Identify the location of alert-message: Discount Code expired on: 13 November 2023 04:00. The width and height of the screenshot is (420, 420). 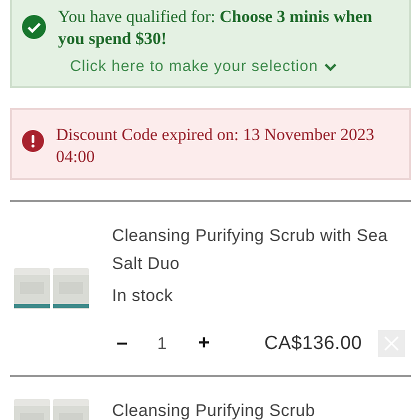
(216, 146).